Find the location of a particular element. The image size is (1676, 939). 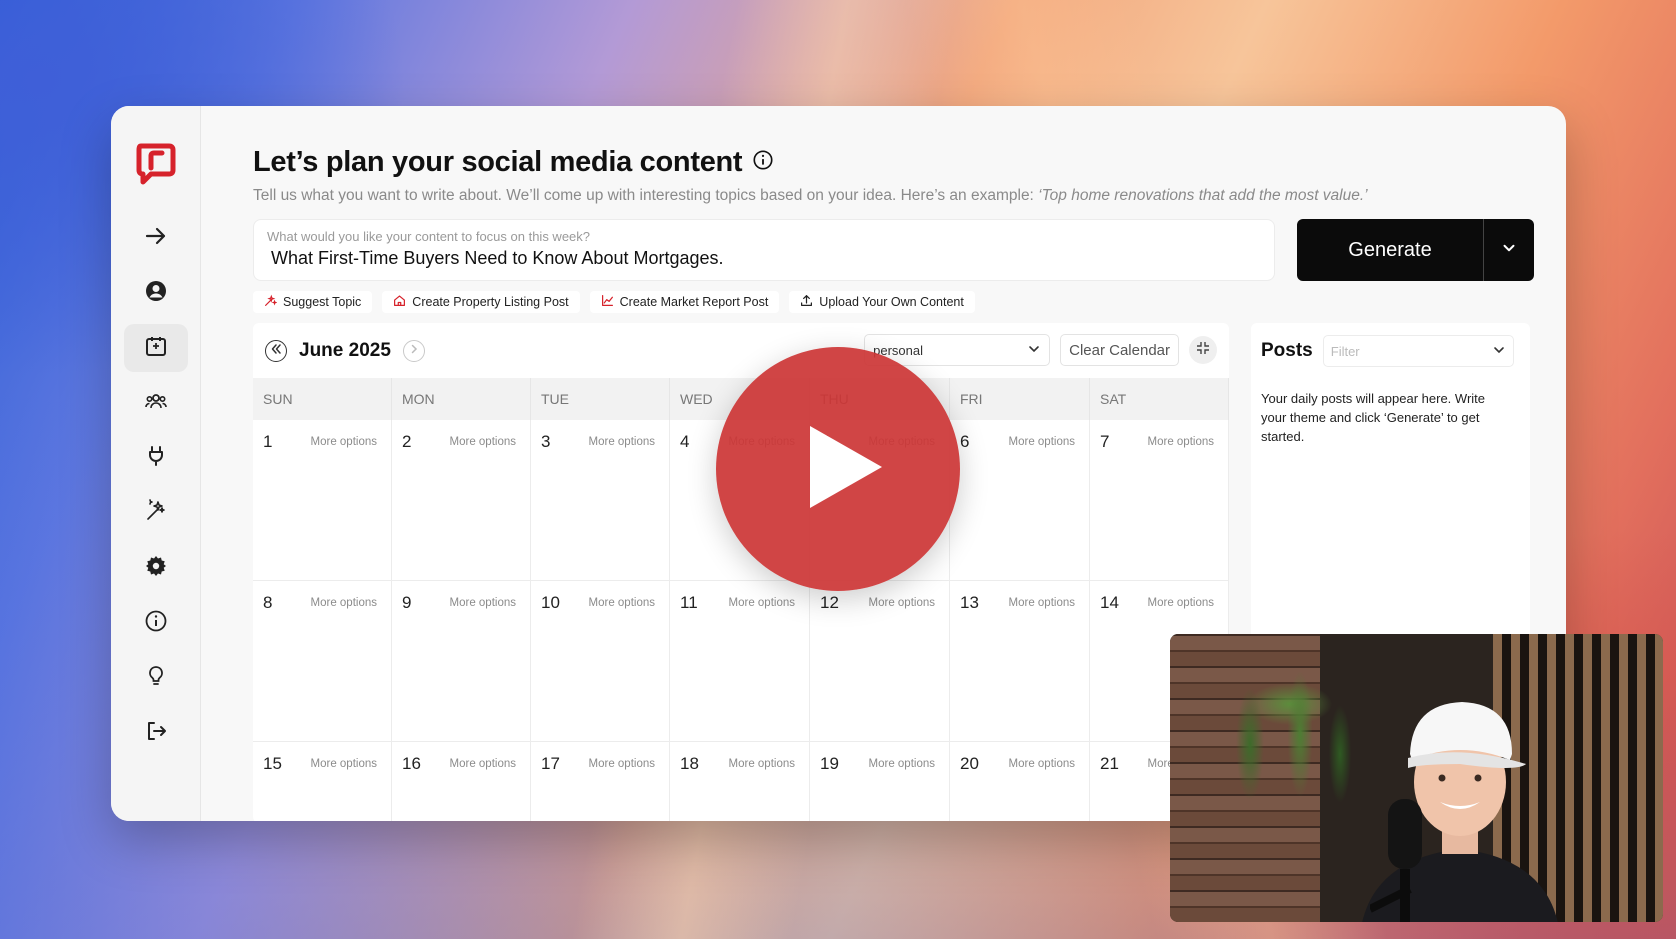

magic-wand-icon is located at coordinates (156, 513).